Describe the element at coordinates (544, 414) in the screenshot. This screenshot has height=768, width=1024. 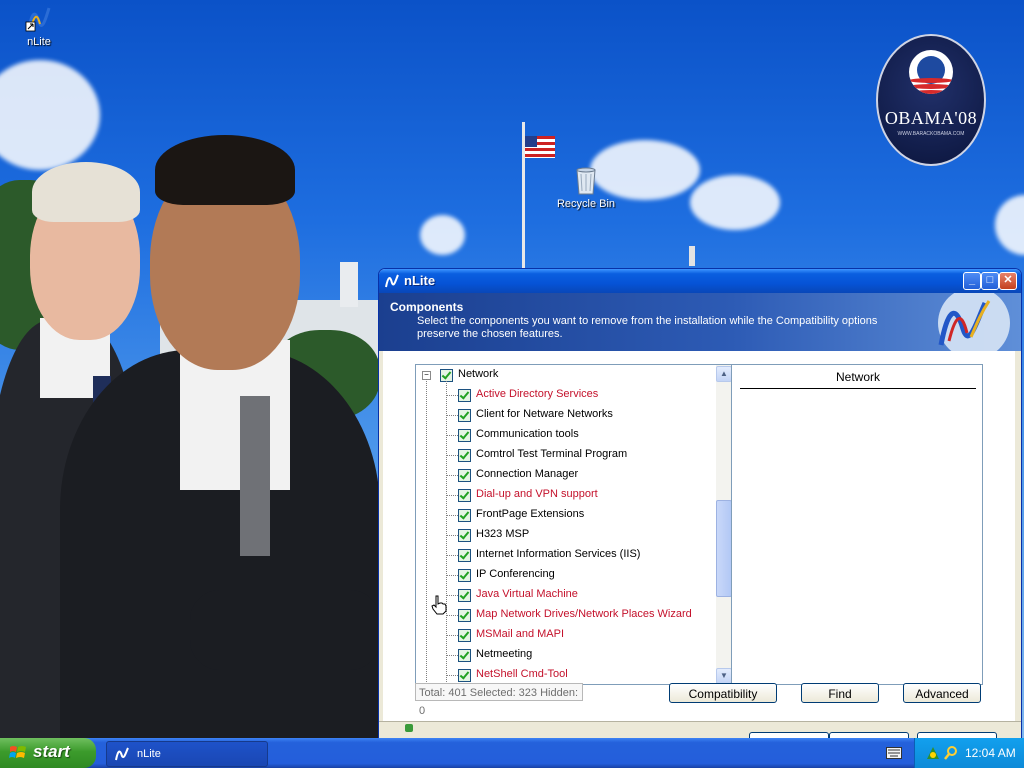
I see `tree-item-label: Client for Netware Networks` at that location.